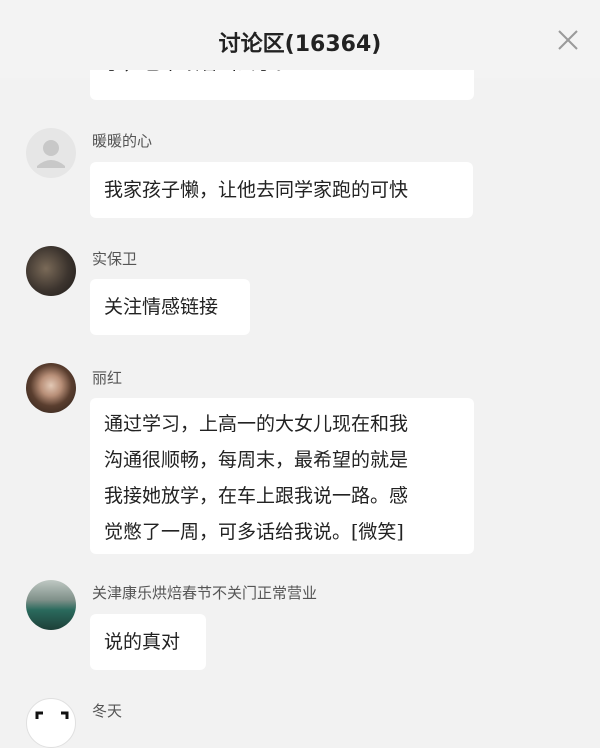 The image size is (600, 748). I want to click on comment-text-line: 沟通很顺畅，每周末，最希望的就是, so click(256, 460).